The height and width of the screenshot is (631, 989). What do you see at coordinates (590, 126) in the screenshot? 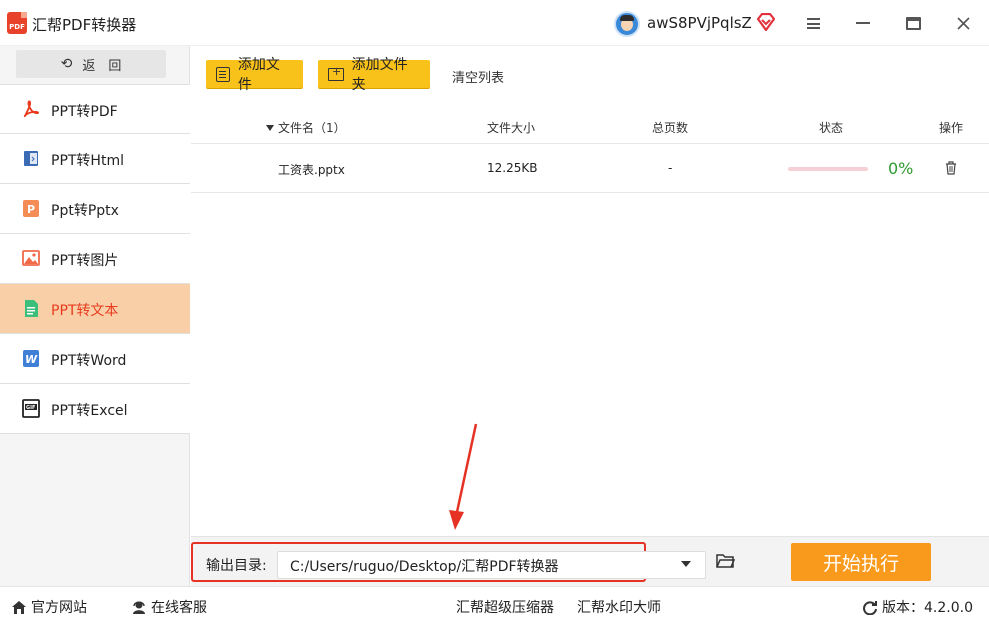
I see `file-table-header: 文件名（1） 文件大小 总页数 状态 操作` at bounding box center [590, 126].